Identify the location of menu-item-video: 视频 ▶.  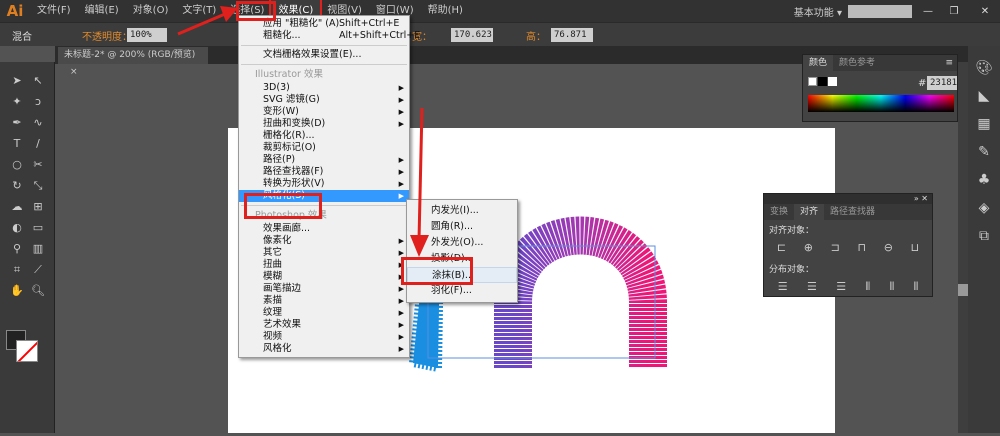
(324, 337).